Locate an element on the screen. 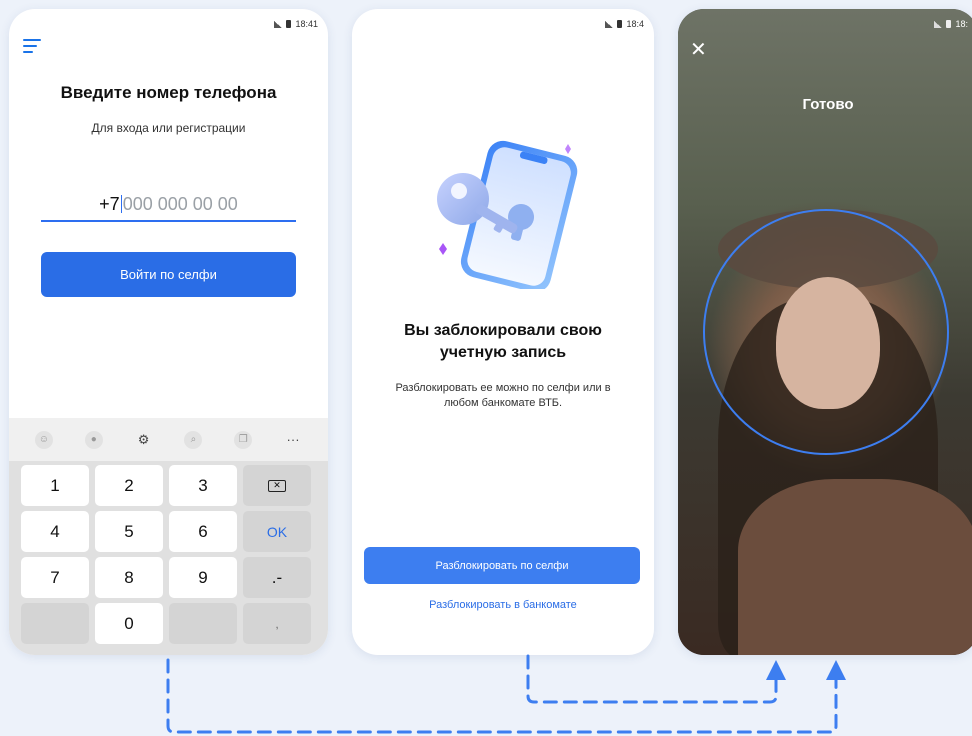  page-subtitle: Для входа или регистрации is located at coordinates (168, 128).